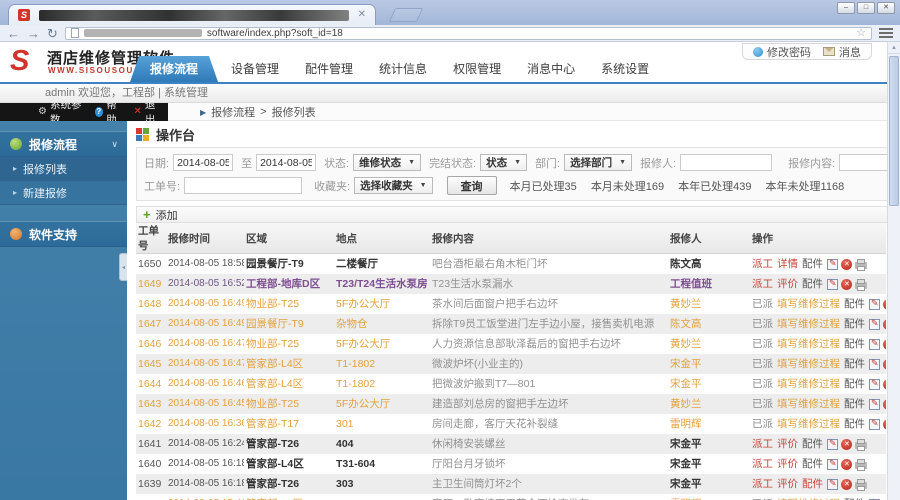 The height and width of the screenshot is (500, 900). Describe the element at coordinates (382, 324) in the screenshot. I see `cell-spot: 杂物仓` at that location.